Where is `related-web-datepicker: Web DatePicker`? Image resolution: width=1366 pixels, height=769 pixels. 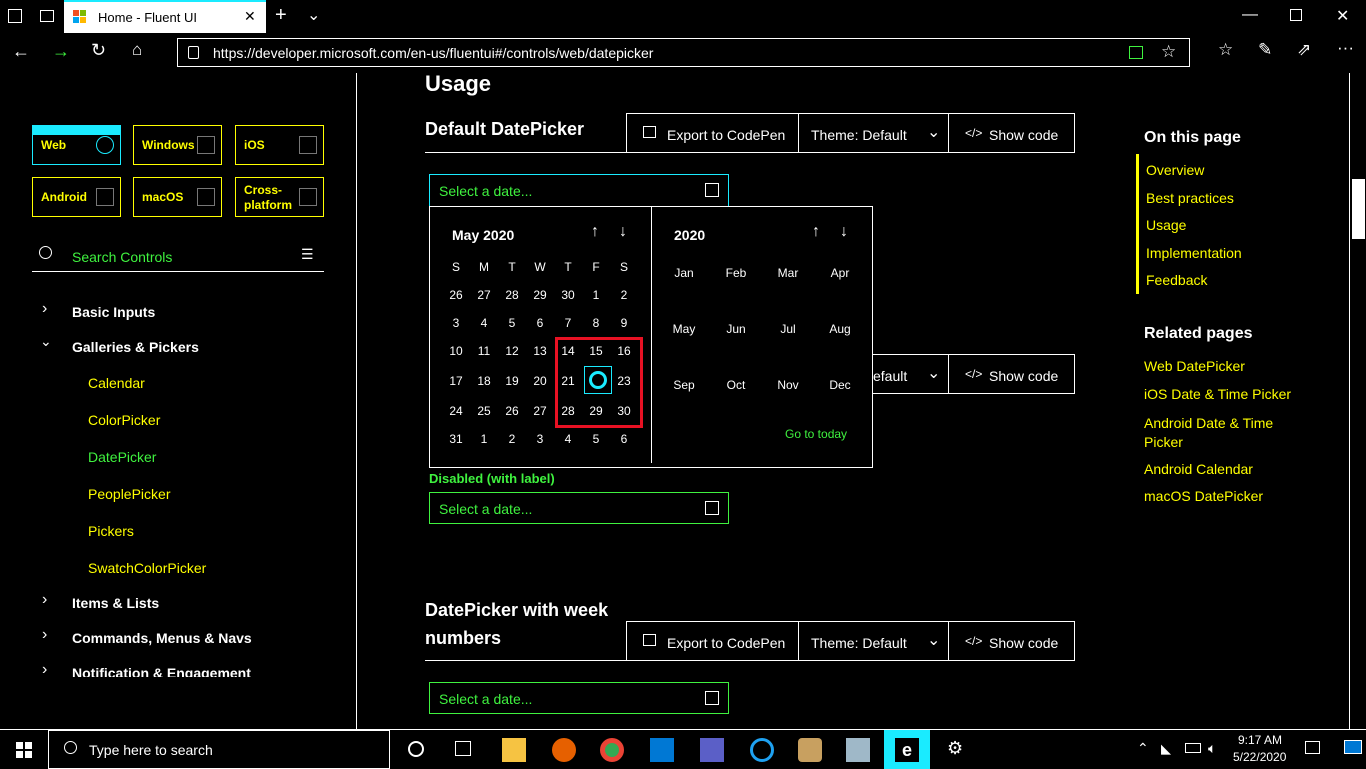 related-web-datepicker: Web DatePicker is located at coordinates (1194, 366).